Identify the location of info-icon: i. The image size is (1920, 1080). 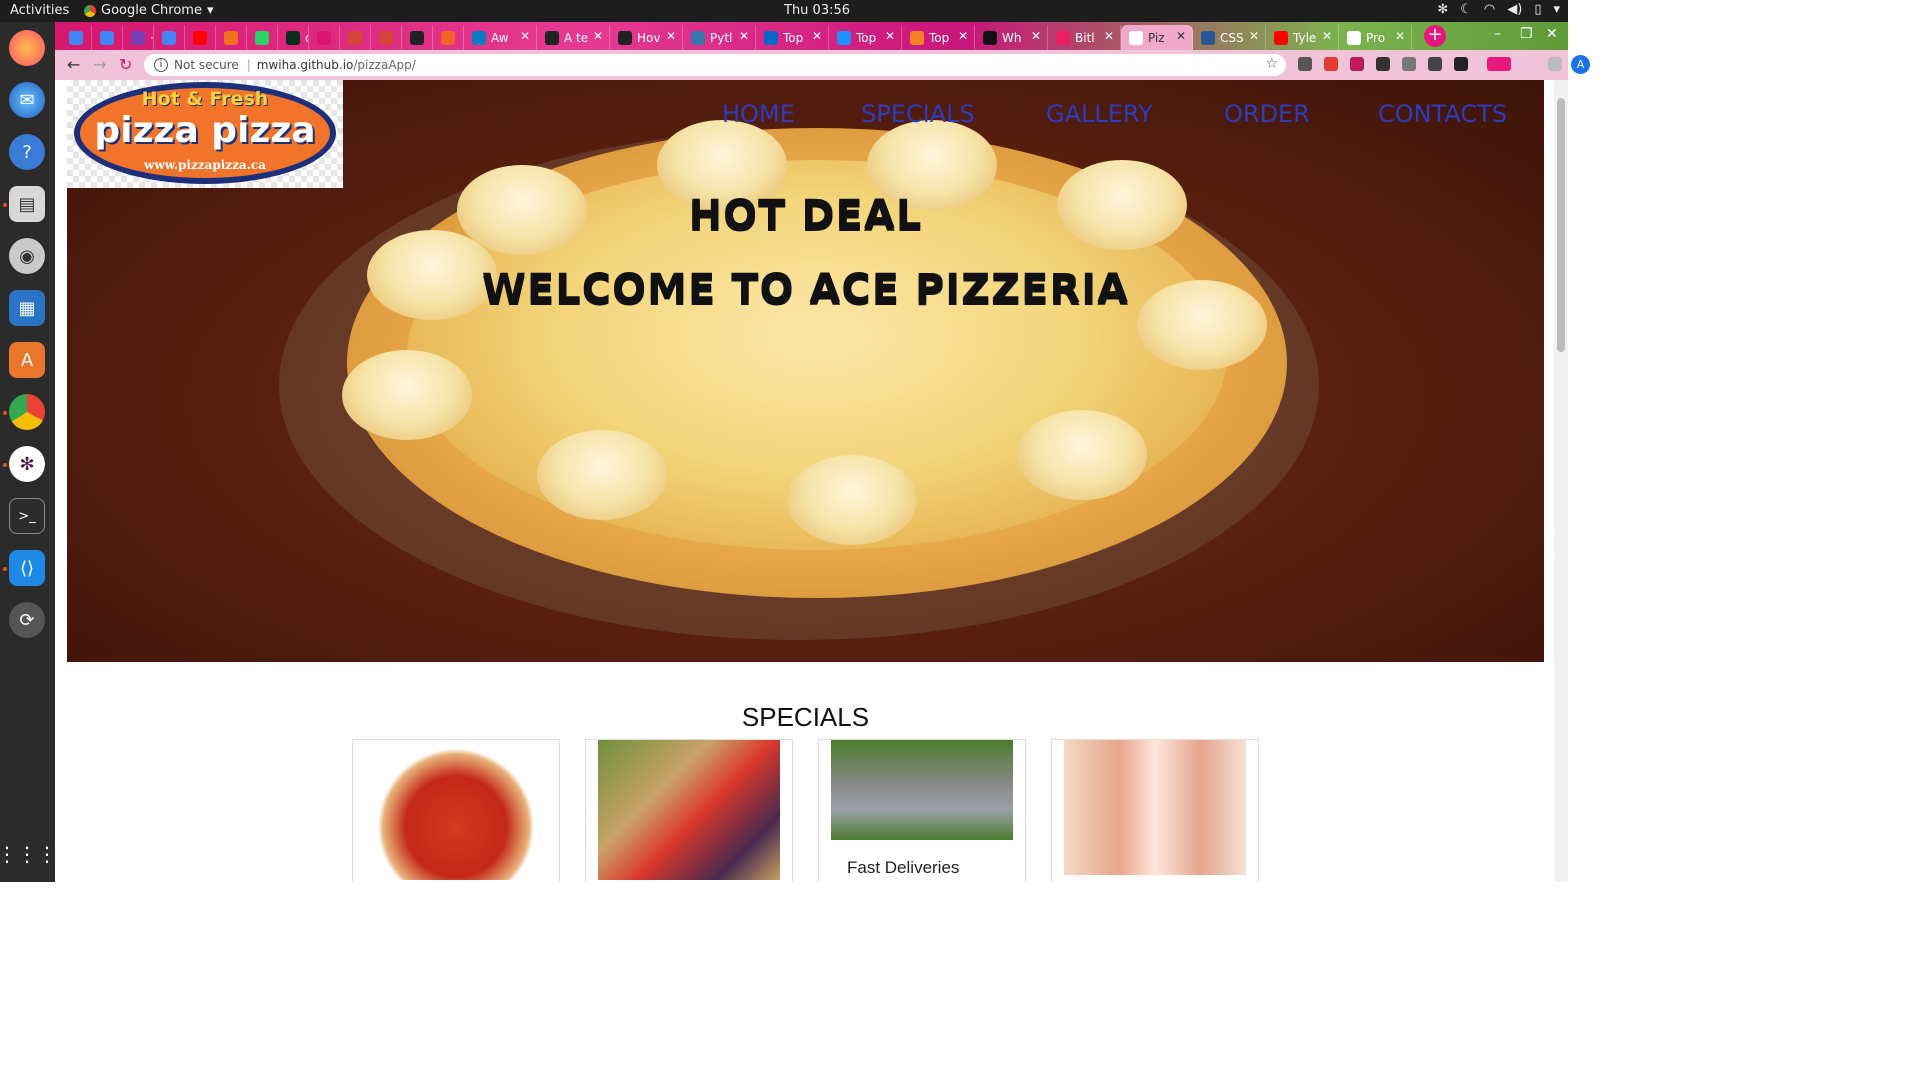
(161, 65).